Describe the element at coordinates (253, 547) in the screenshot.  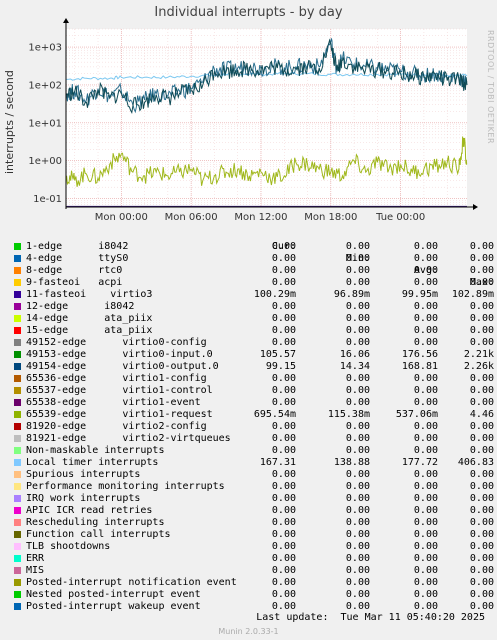
I see `legend-row: TLB shootdowns 0.00 0.00 0.00 0.00` at that location.